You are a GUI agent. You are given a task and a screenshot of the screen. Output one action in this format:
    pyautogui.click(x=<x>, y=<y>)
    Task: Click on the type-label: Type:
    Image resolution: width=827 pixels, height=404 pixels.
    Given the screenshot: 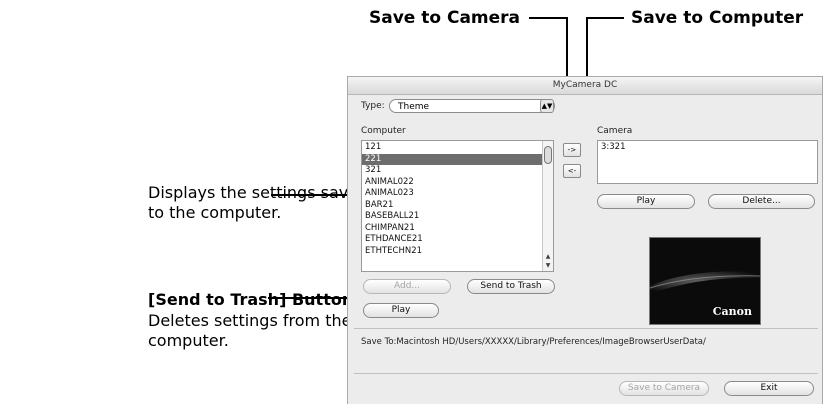 What is the action you would take?
    pyautogui.click(x=373, y=106)
    